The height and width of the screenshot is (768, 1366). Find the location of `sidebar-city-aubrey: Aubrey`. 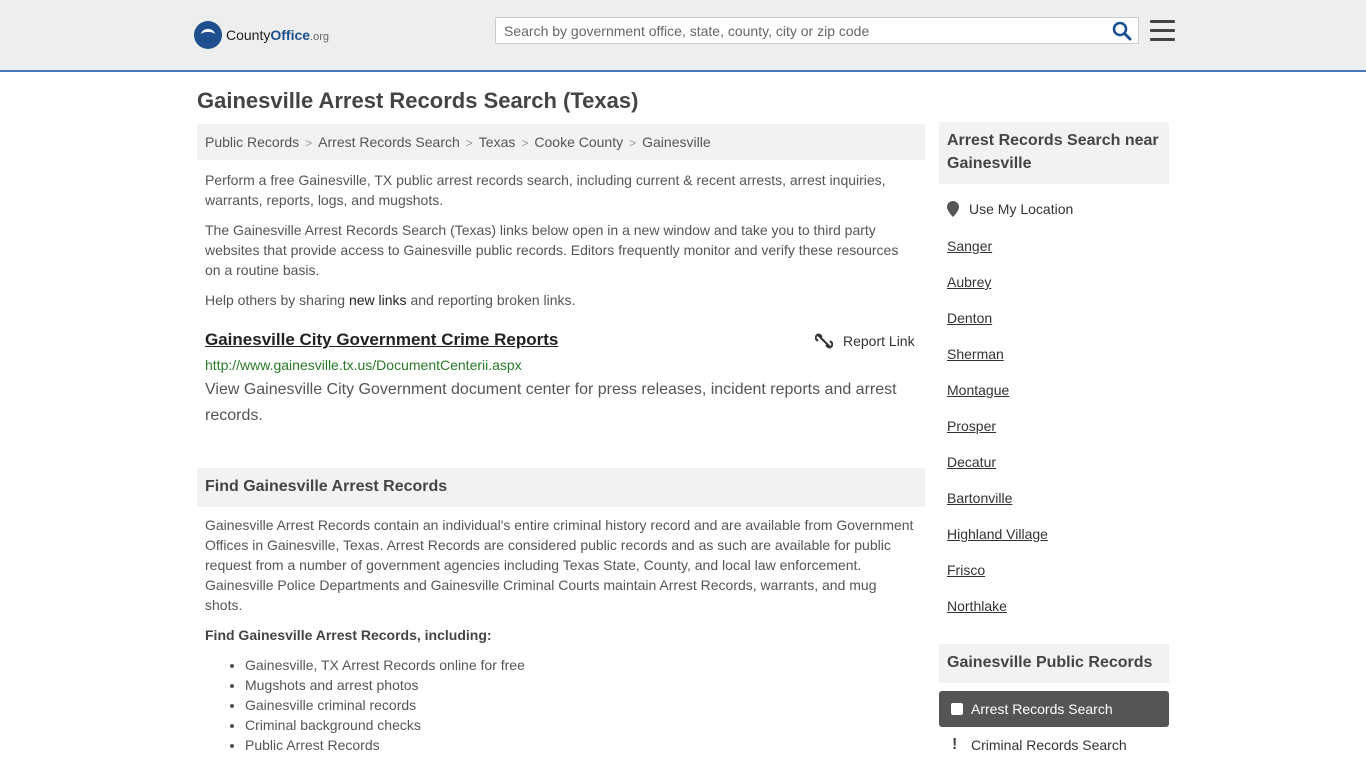

sidebar-city-aubrey: Aubrey is located at coordinates (969, 282).